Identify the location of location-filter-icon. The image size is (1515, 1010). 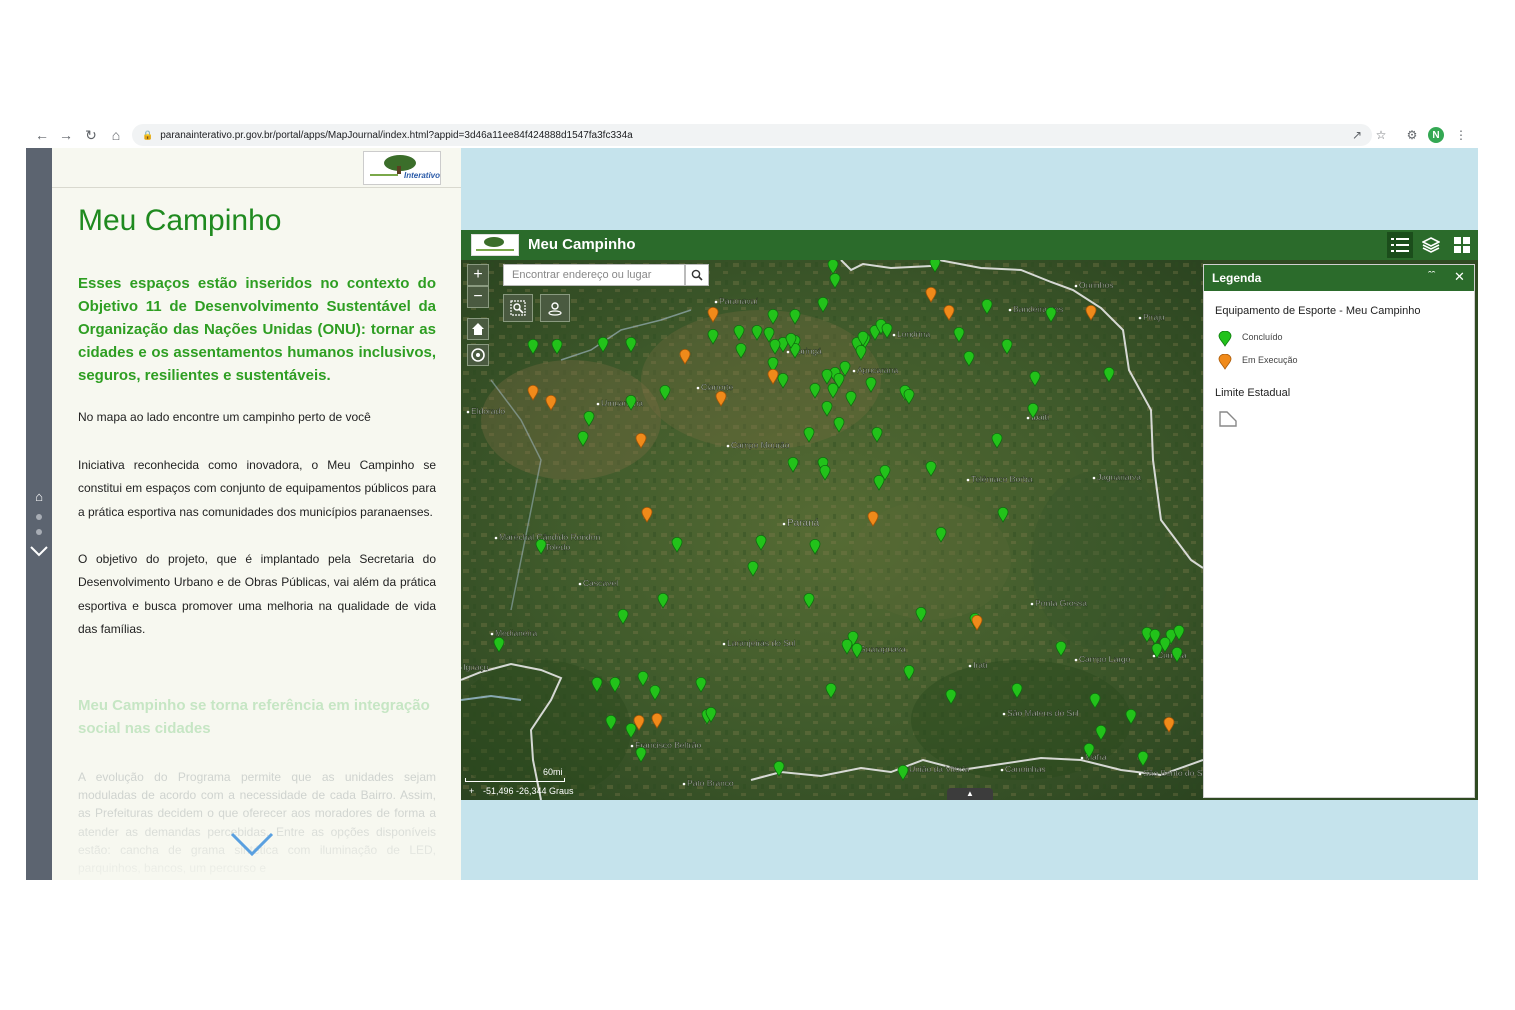
(555, 308).